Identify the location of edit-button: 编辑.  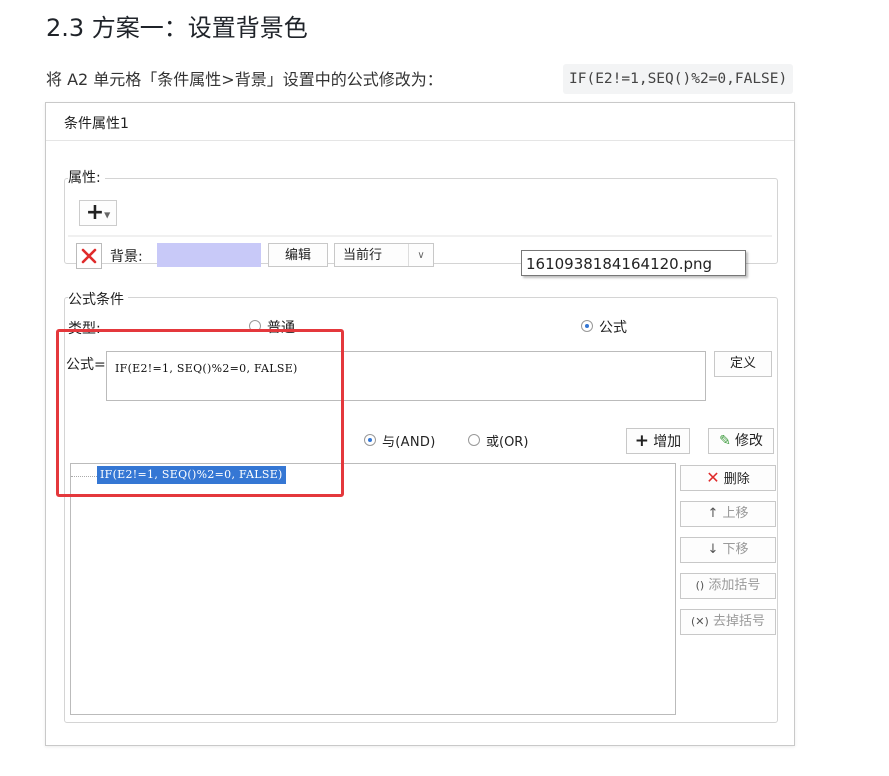
(298, 255).